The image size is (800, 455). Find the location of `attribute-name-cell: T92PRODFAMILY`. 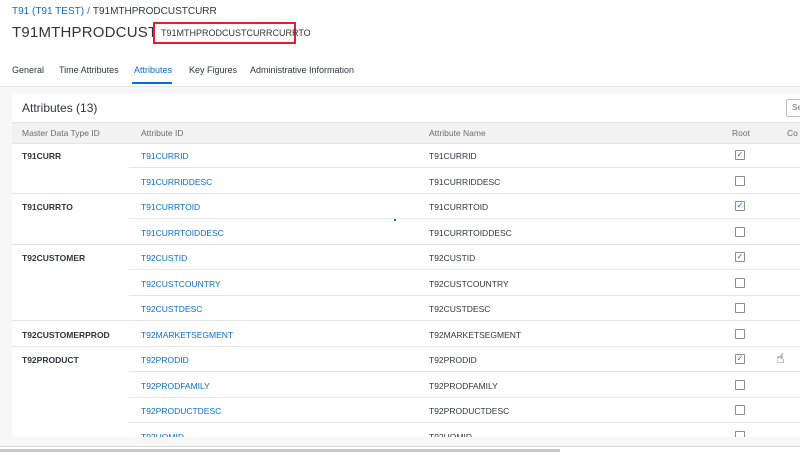

attribute-name-cell: T92PRODFAMILY is located at coordinates (463, 385).